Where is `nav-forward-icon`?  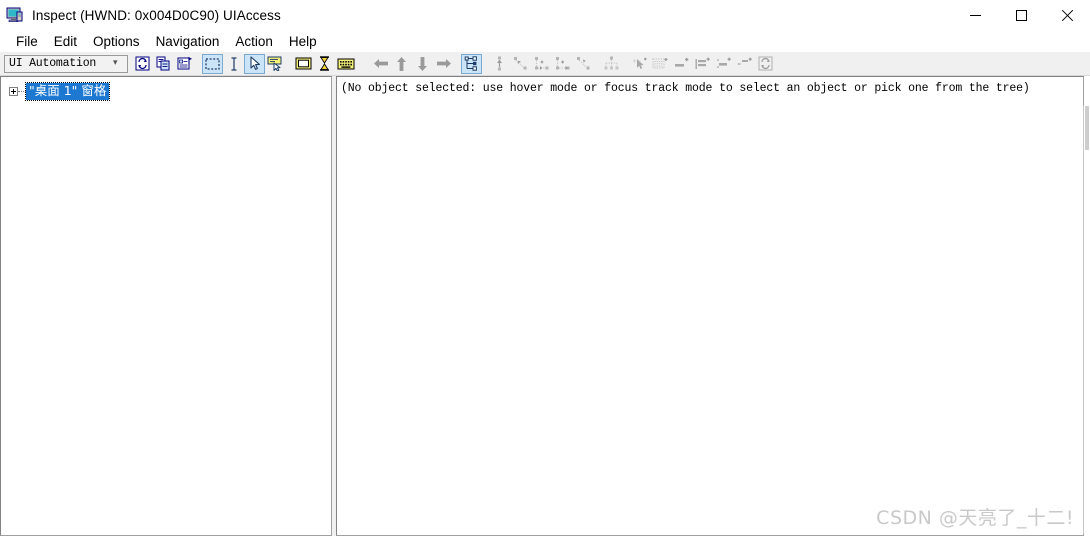 nav-forward-icon is located at coordinates (443, 64).